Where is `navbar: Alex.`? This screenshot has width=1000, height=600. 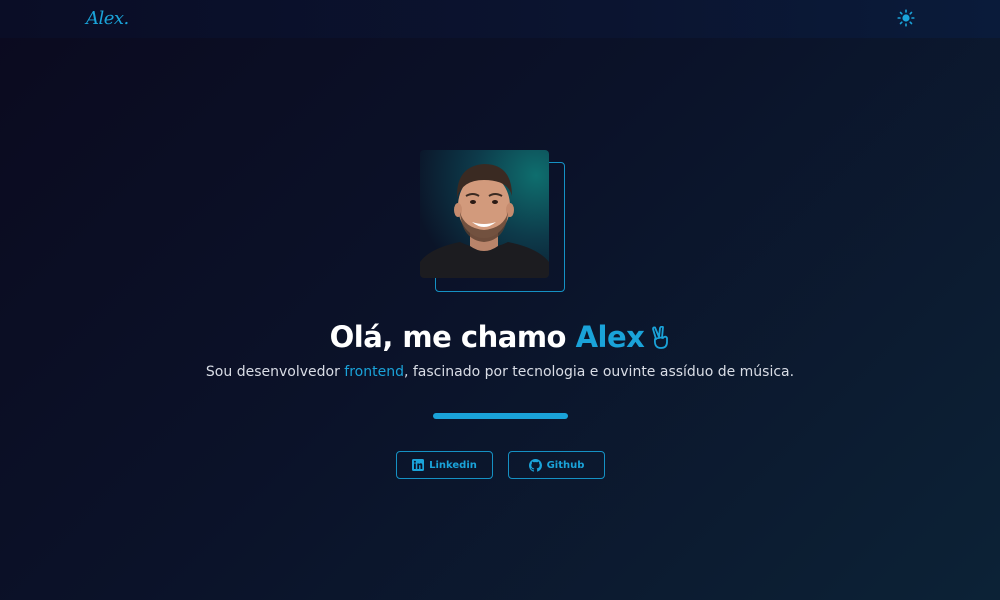
navbar: Alex. is located at coordinates (500, 19).